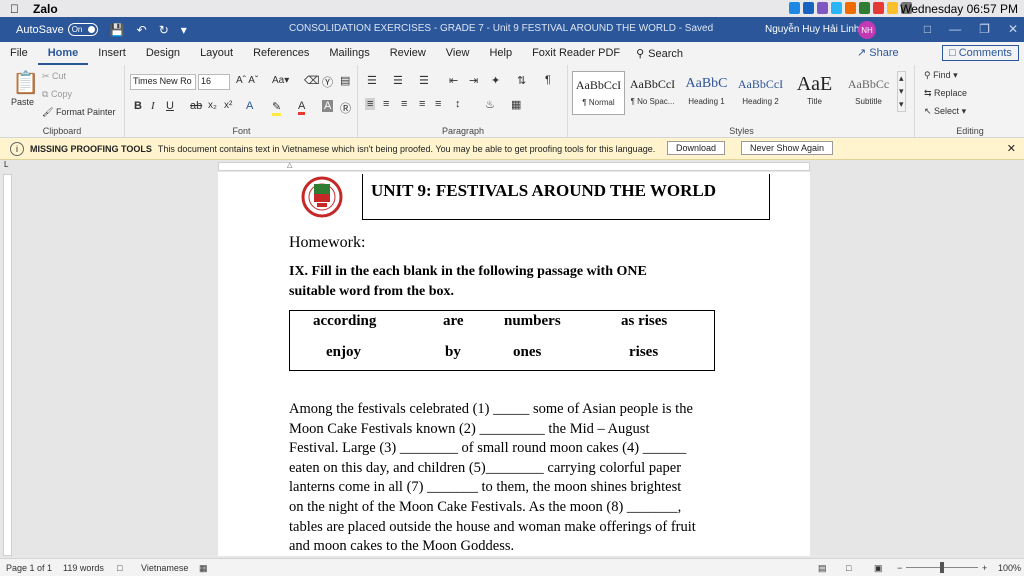  What do you see at coordinates (659, 54) in the screenshot?
I see `search-box: ⚲ Search` at bounding box center [659, 54].